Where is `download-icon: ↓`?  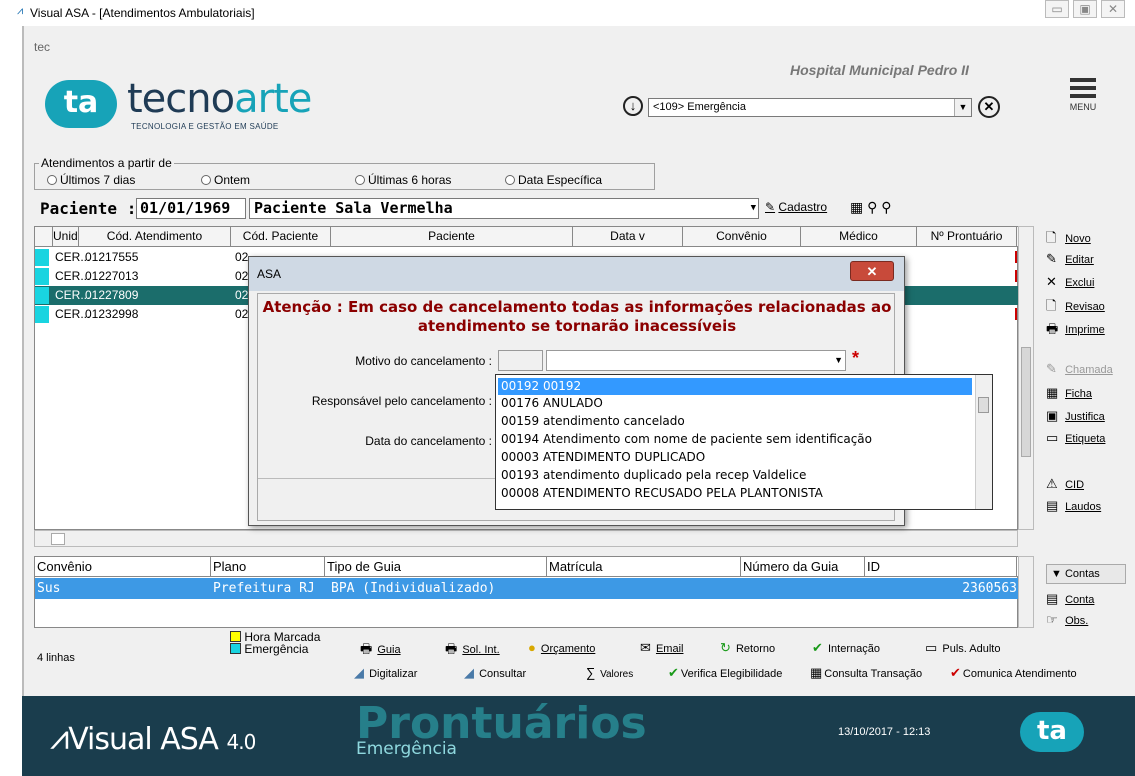 download-icon: ↓ is located at coordinates (633, 106).